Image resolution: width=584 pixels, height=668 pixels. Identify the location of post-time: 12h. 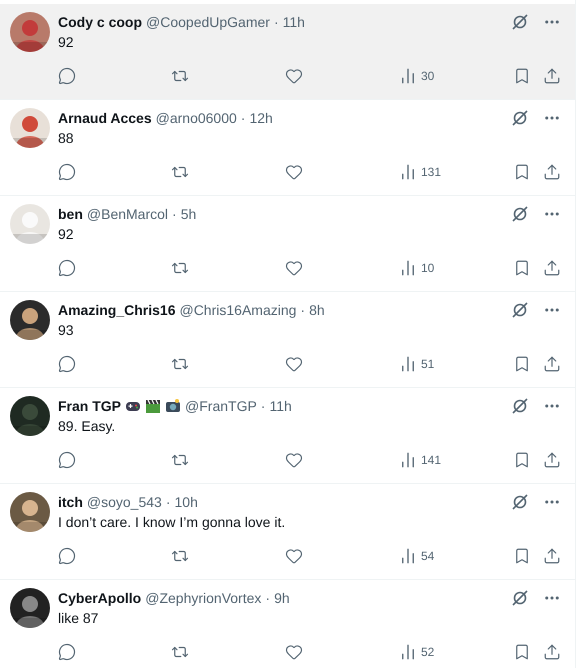
(261, 118).